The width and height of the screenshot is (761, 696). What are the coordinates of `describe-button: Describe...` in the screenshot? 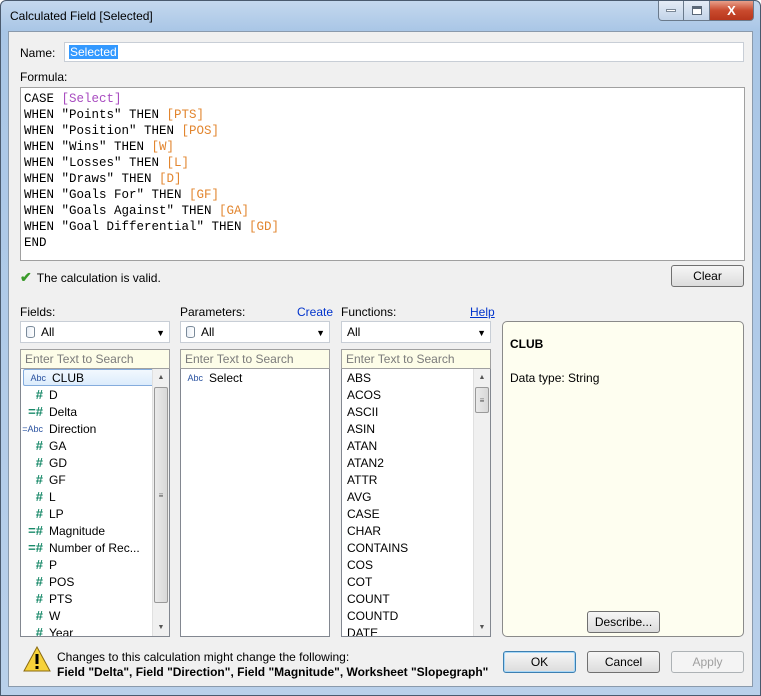 It's located at (623, 622).